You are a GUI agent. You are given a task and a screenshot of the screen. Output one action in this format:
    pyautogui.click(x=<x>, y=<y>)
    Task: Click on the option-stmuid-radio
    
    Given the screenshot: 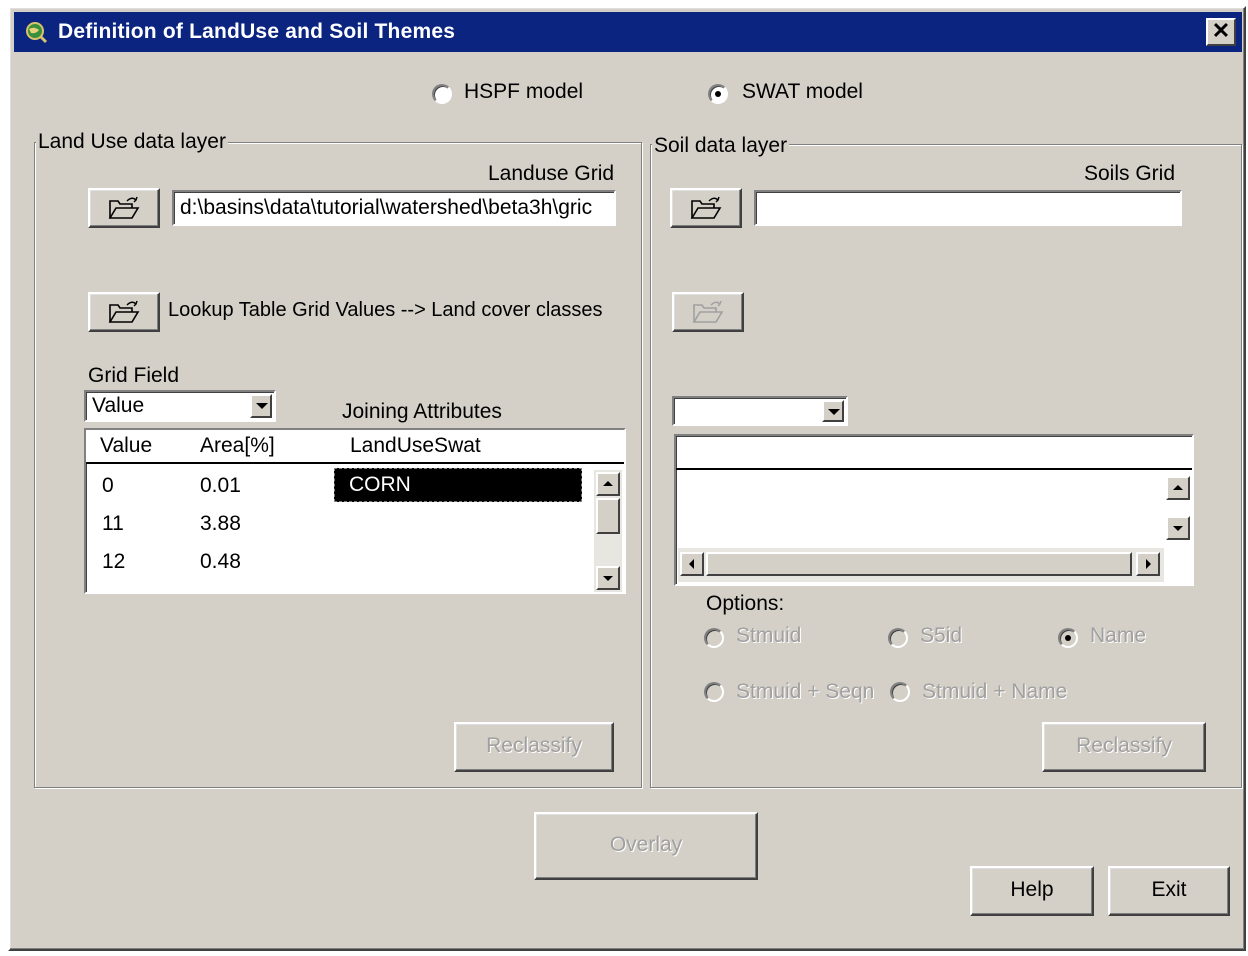 What is the action you would take?
    pyautogui.click(x=714, y=638)
    